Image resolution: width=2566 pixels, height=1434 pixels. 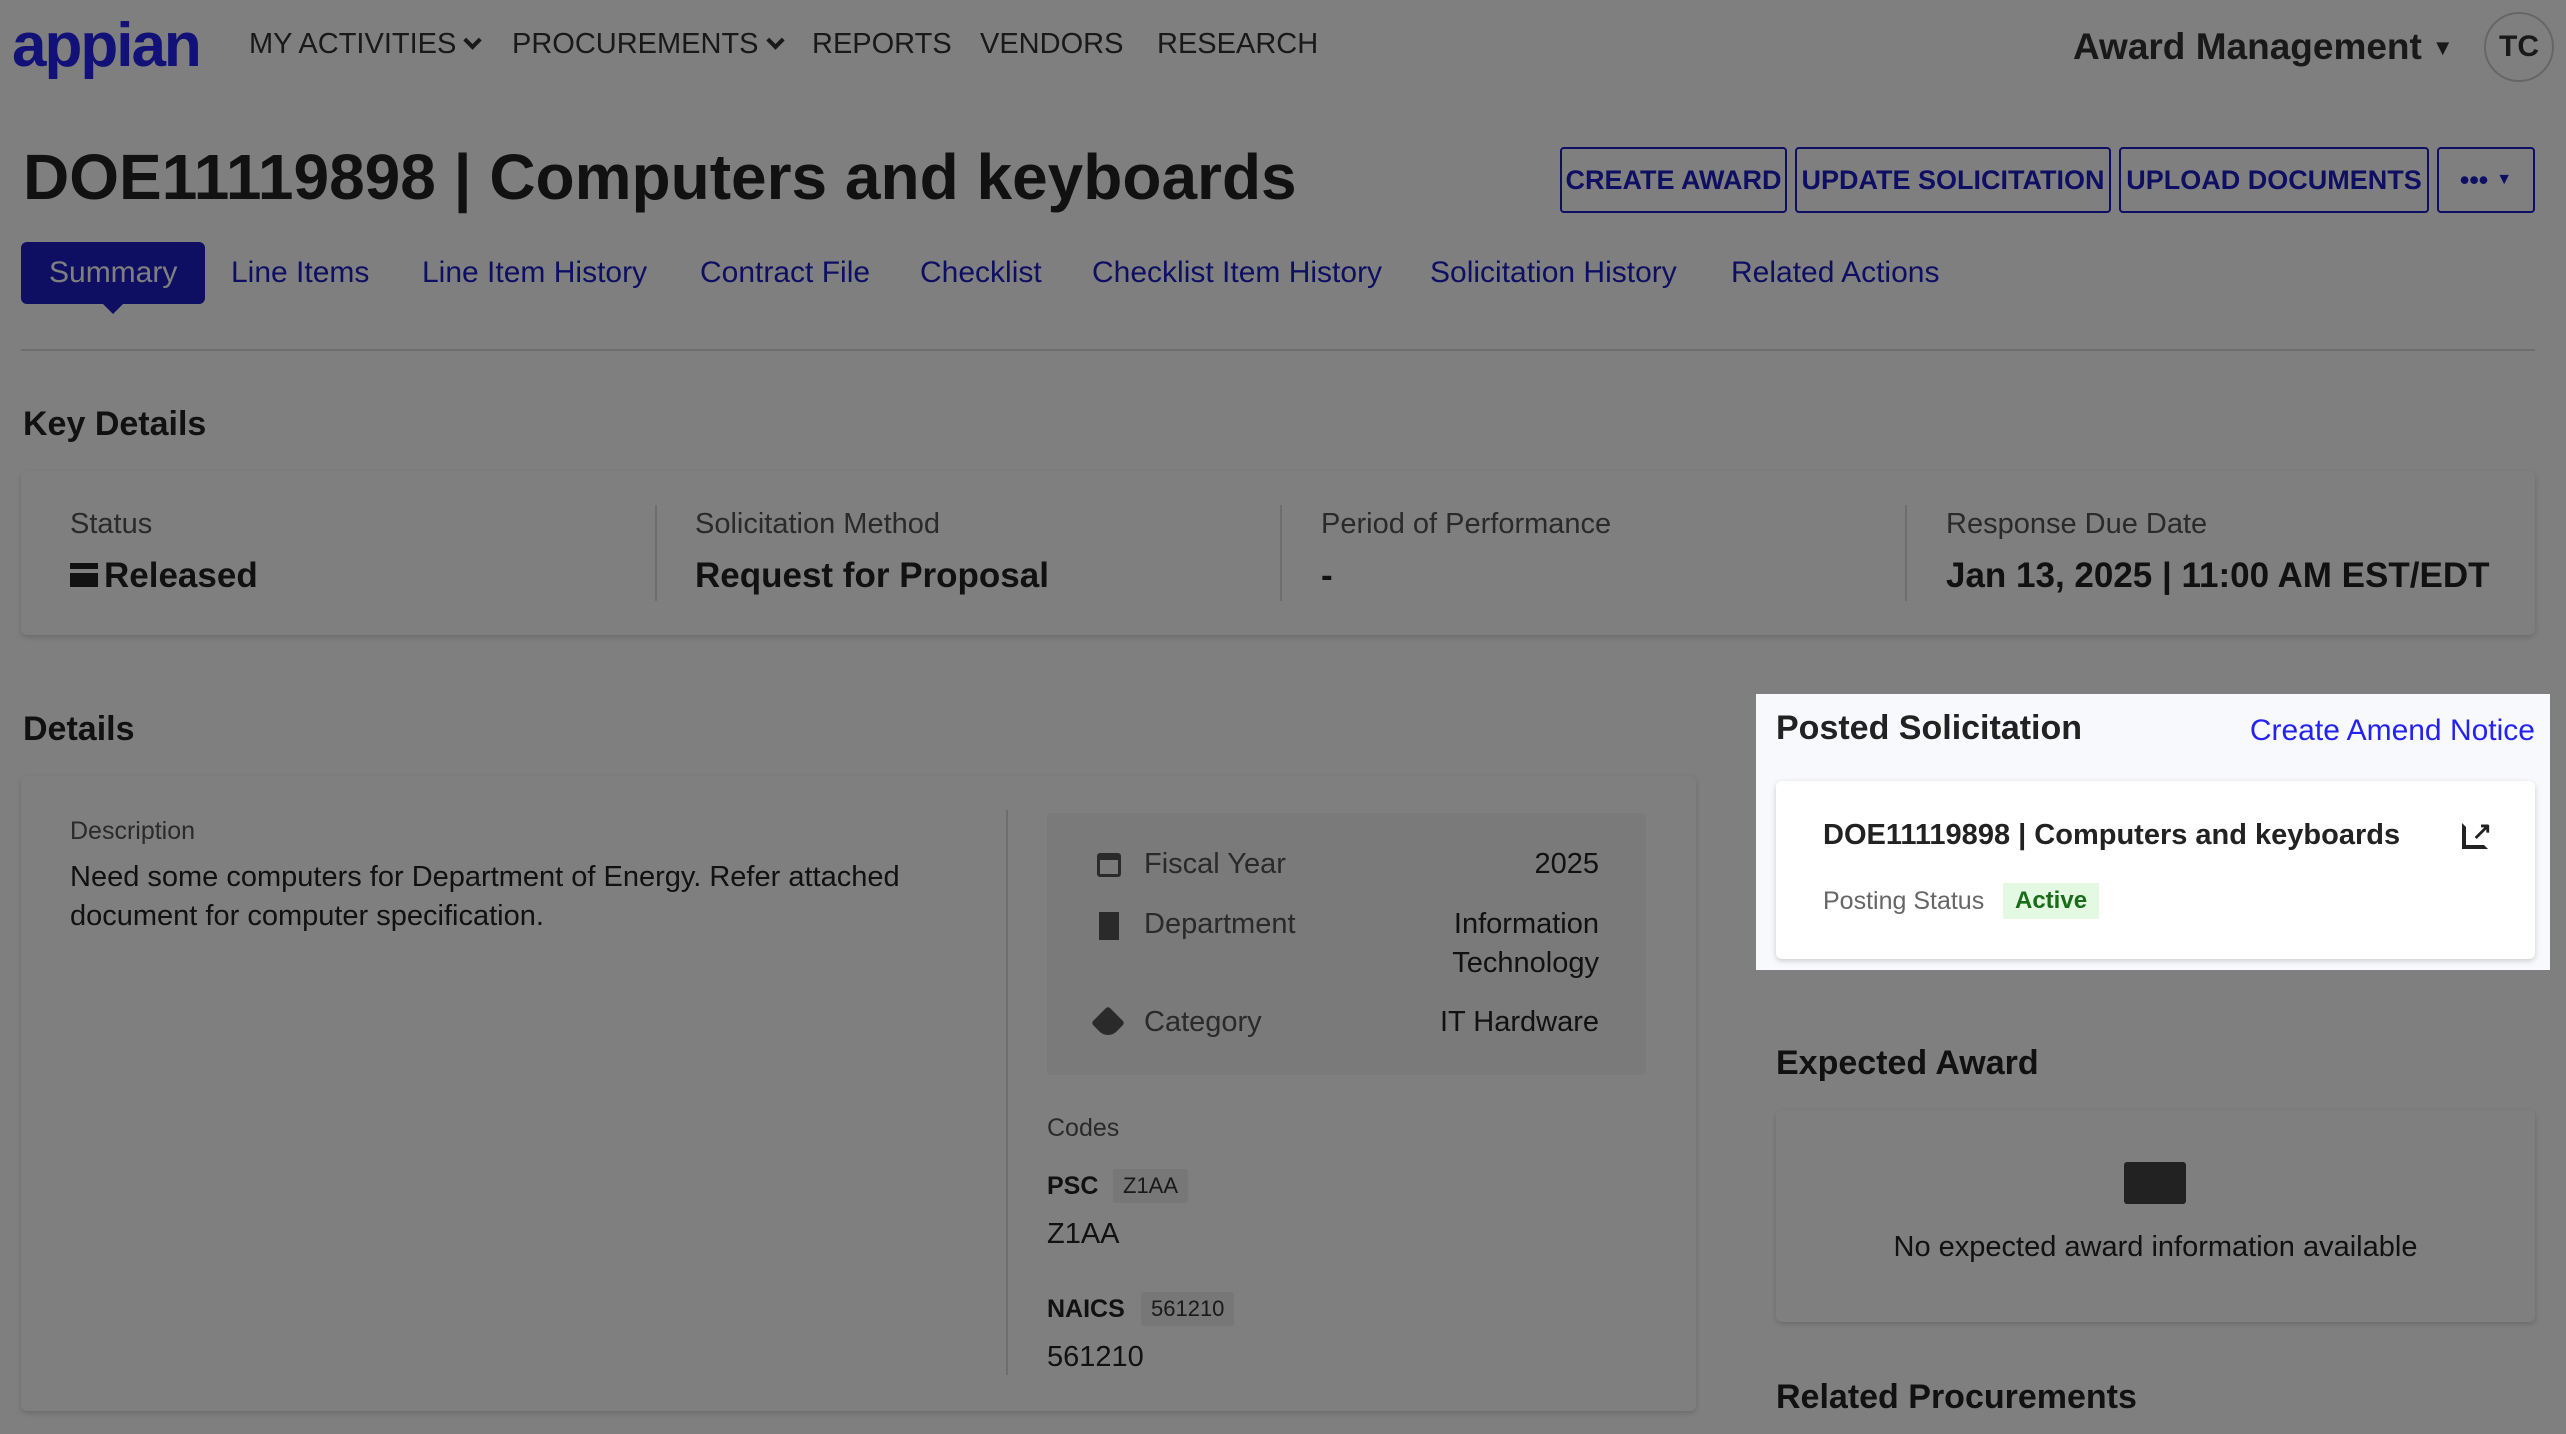 What do you see at coordinates (1673, 180) in the screenshot?
I see `create-award-button: CREATE AWARD` at bounding box center [1673, 180].